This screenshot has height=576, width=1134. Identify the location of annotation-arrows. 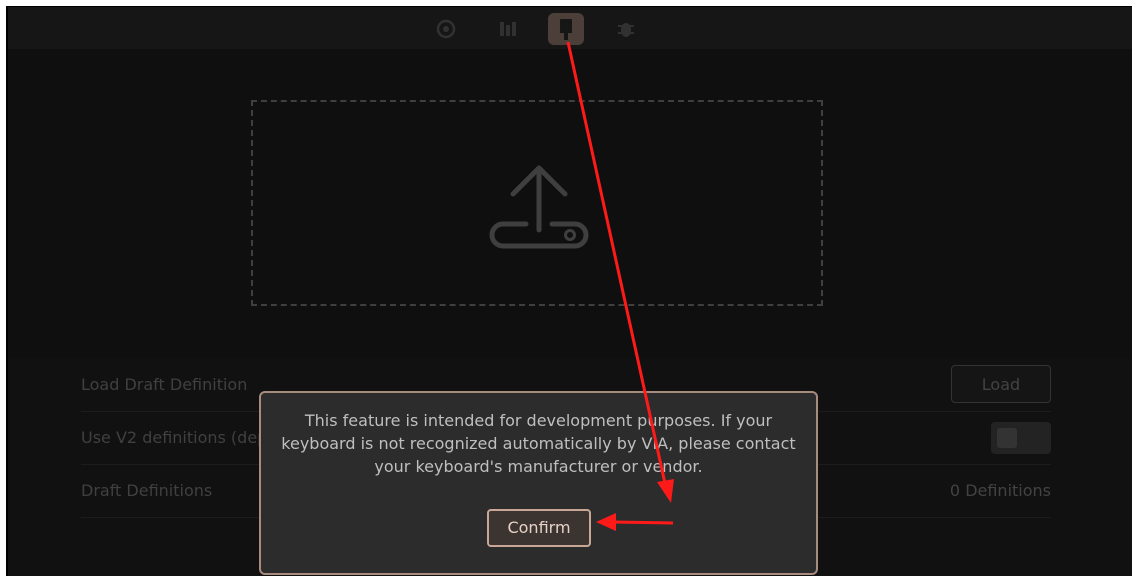
(620, 286).